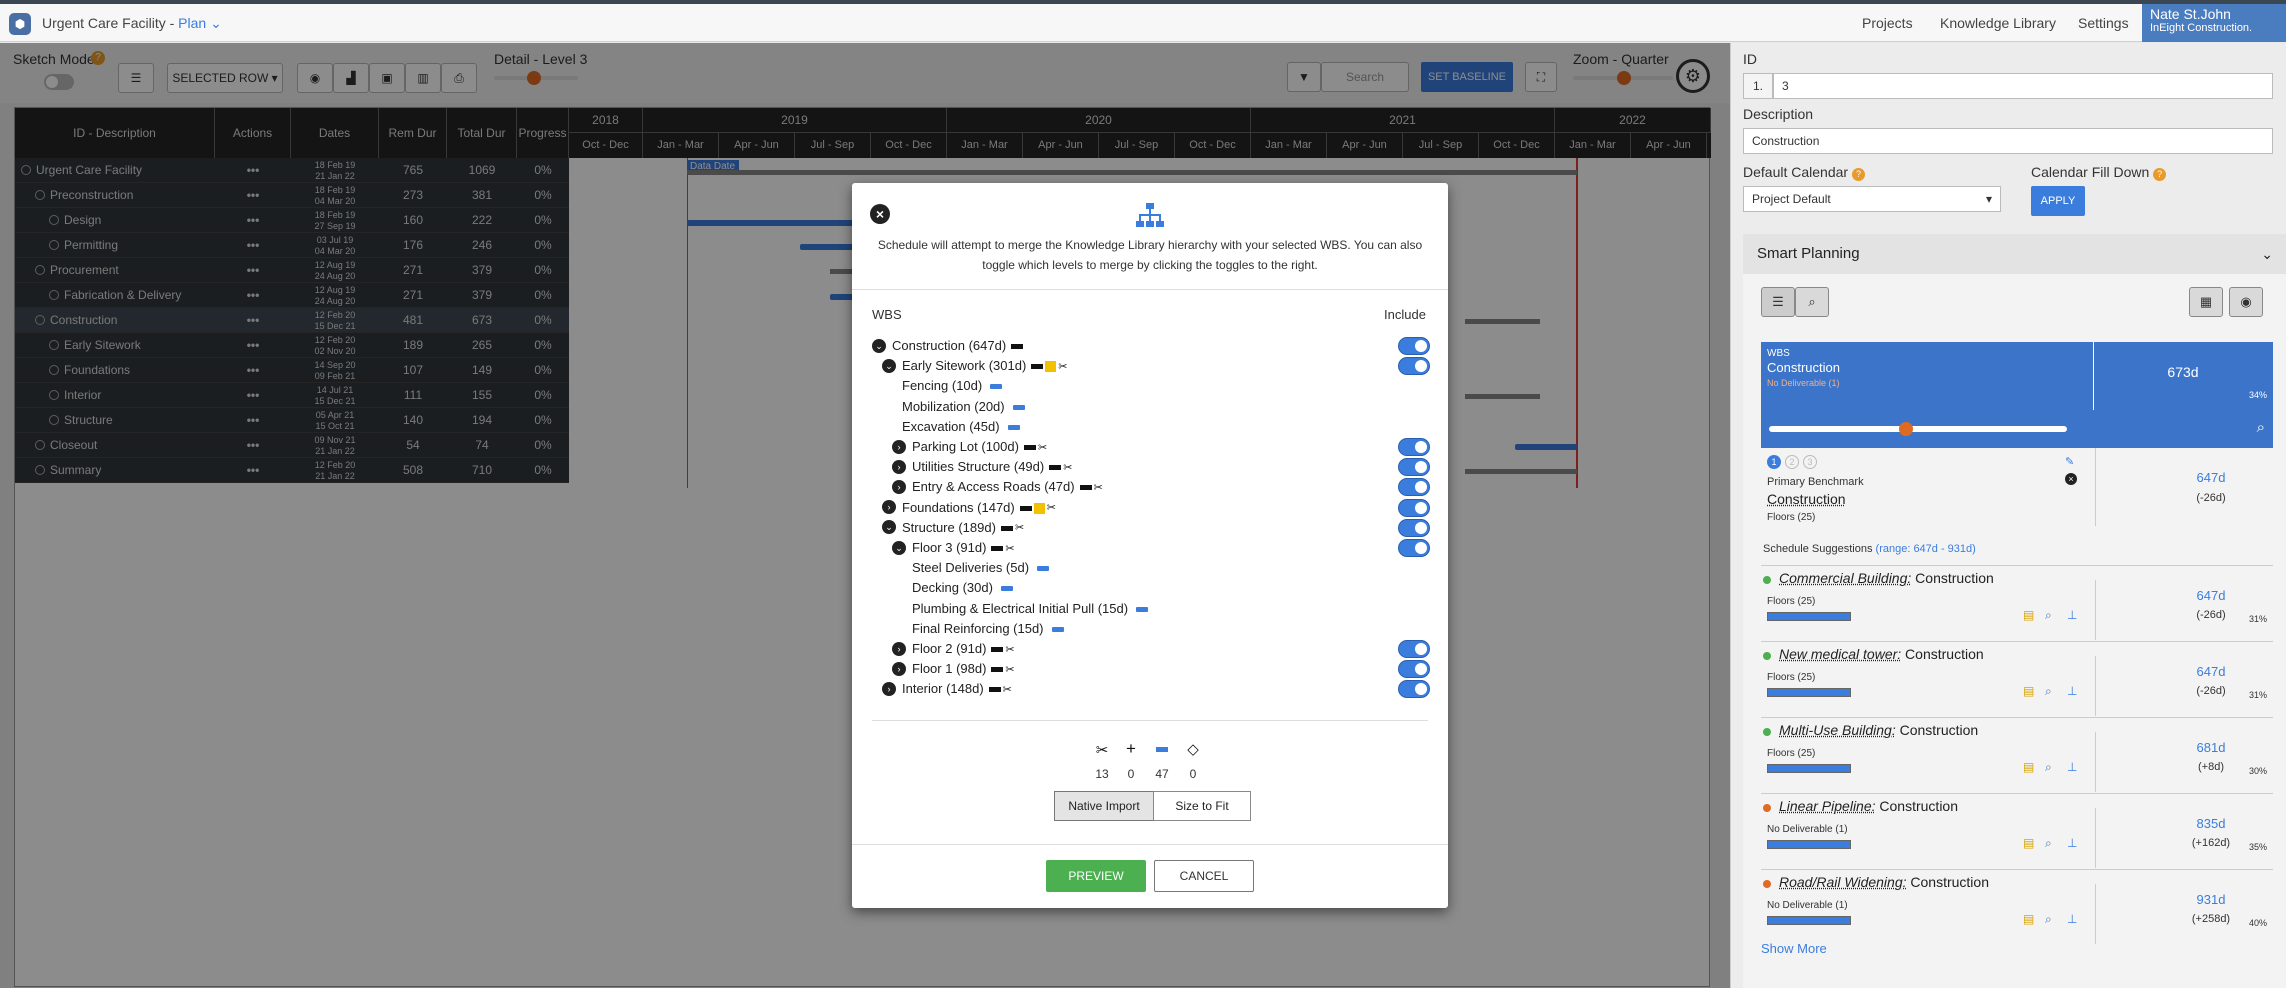 This screenshot has width=2286, height=988. What do you see at coordinates (1868, 806) in the screenshot?
I see `suggestion-title: Linear Pipeline: Construction` at bounding box center [1868, 806].